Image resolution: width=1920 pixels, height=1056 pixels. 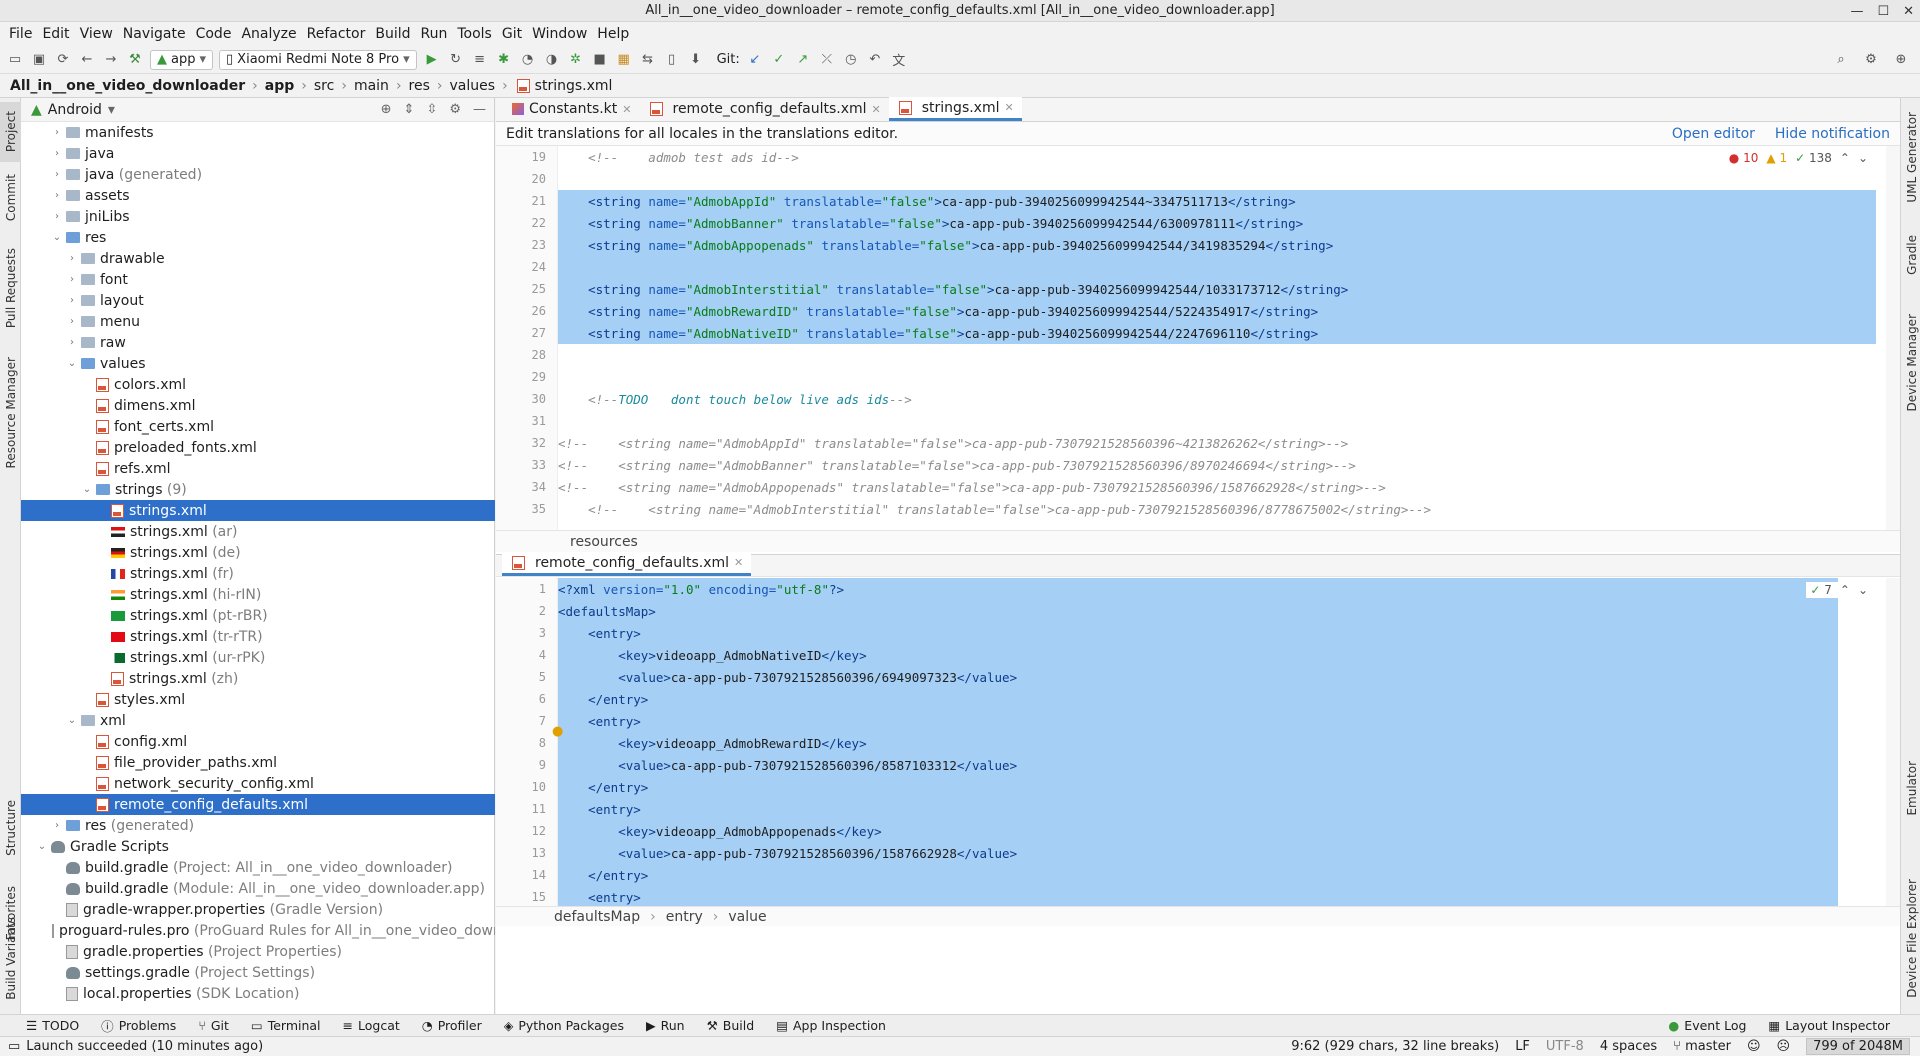 What do you see at coordinates (1185, 787) in the screenshot?
I see `code-line: 10 </entry>` at bounding box center [1185, 787].